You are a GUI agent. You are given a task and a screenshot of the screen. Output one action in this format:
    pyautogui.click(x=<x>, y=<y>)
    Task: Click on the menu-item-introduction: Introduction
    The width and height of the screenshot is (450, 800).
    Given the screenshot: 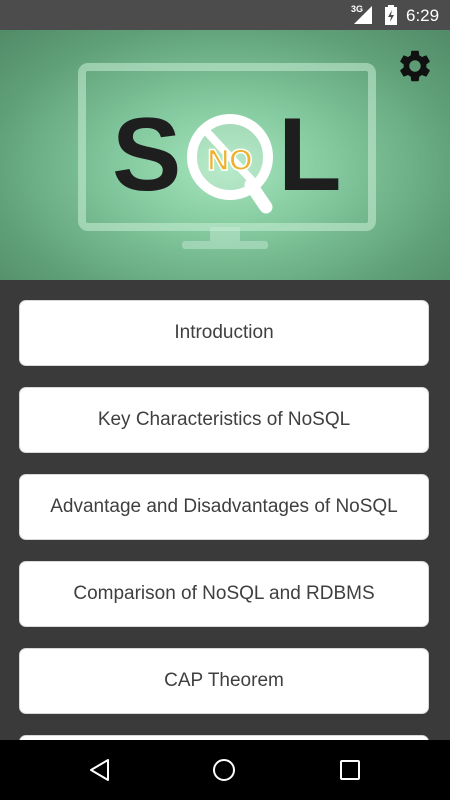 What is the action you would take?
    pyautogui.click(x=224, y=333)
    